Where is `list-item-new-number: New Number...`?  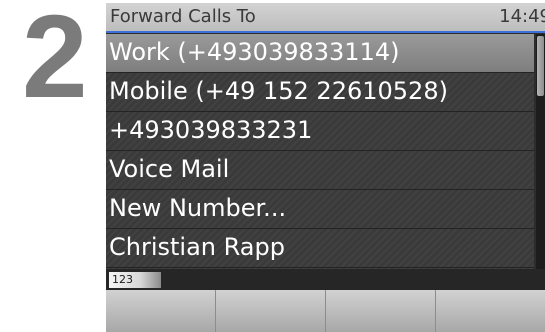 list-item-new-number: New Number... is located at coordinates (320, 209).